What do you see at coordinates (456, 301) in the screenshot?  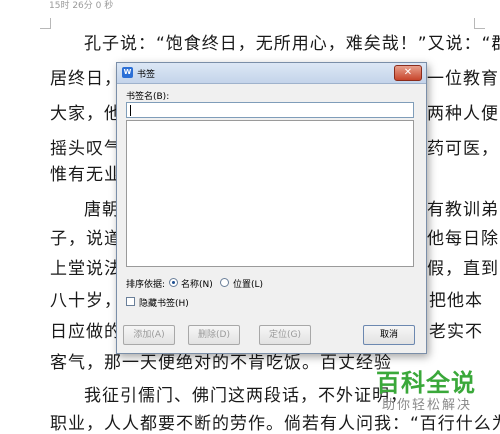 I see `document-line: 把他本` at bounding box center [456, 301].